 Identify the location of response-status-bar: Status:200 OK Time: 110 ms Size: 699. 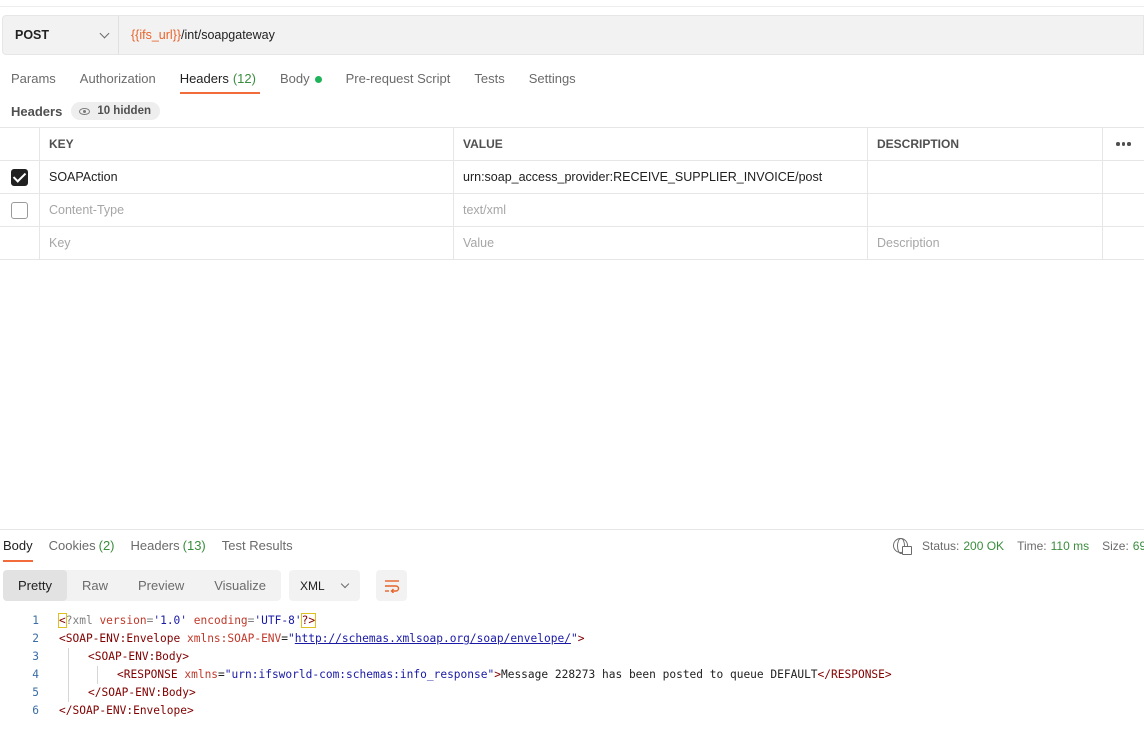
(1018, 546).